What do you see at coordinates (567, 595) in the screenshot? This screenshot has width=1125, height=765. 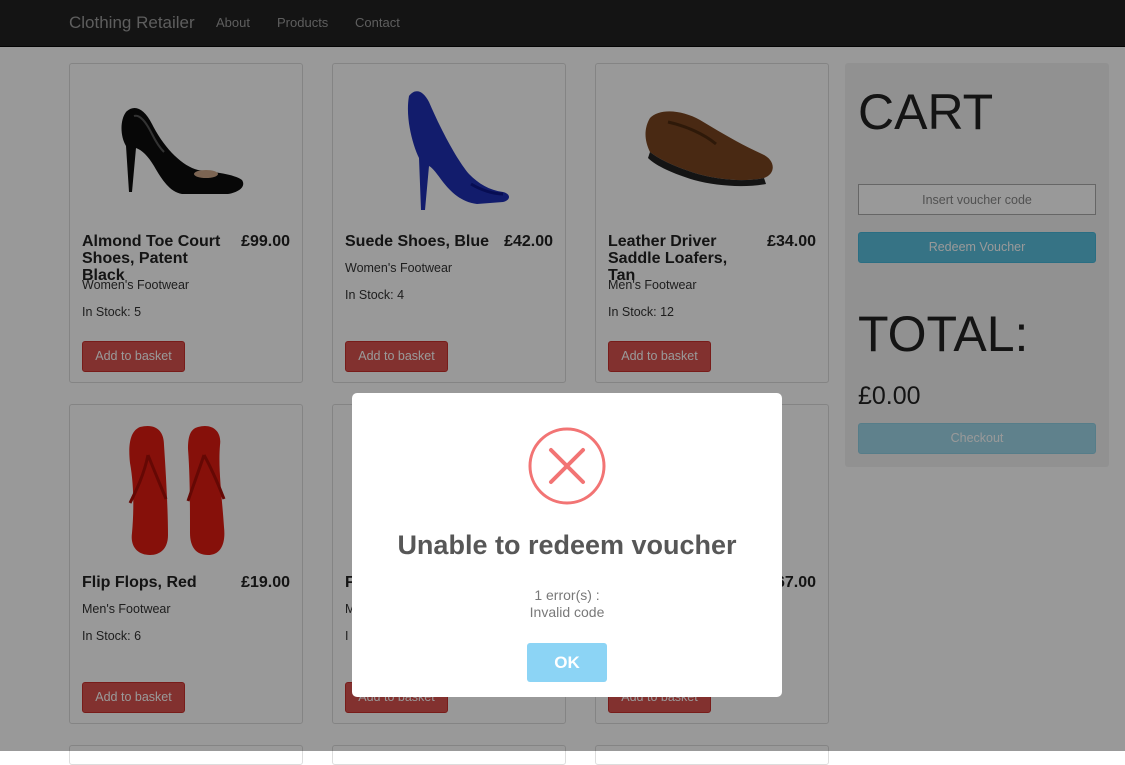 I see `dialog-error-count: 1 error(s) :` at bounding box center [567, 595].